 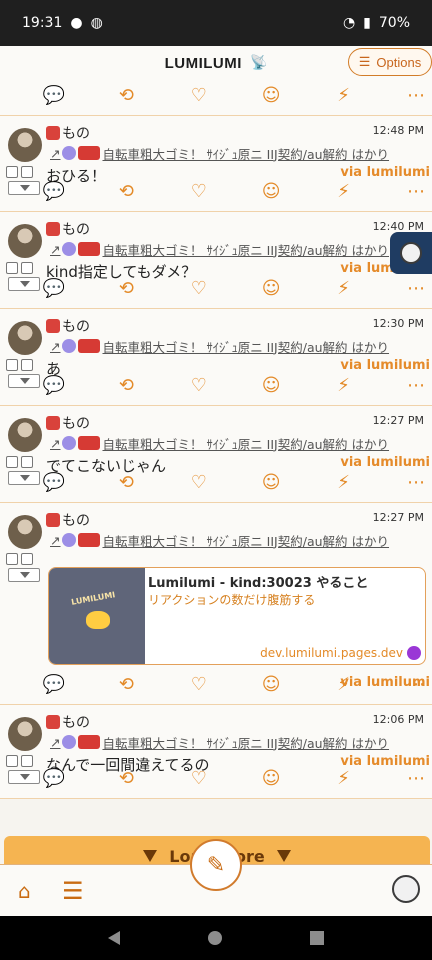 I want to click on card-domain-text: dev.lumilumi.pages.dev, so click(x=331, y=653).